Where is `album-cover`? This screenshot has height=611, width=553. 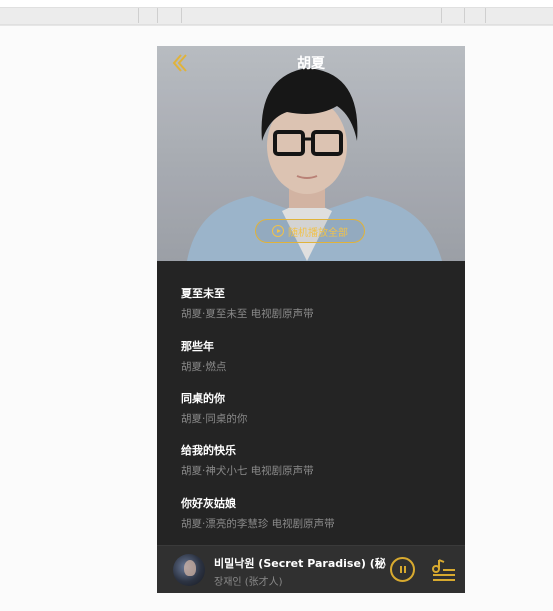 album-cover is located at coordinates (189, 570).